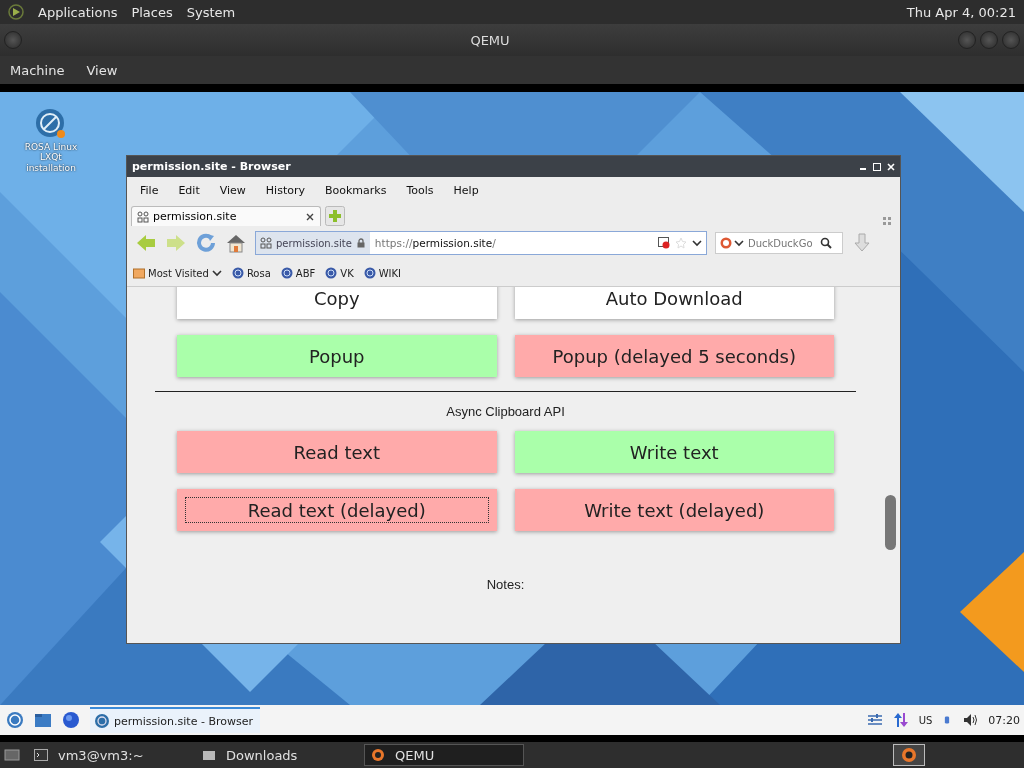  Describe the element at coordinates (970, 720) in the screenshot. I see `volume-icon` at that location.